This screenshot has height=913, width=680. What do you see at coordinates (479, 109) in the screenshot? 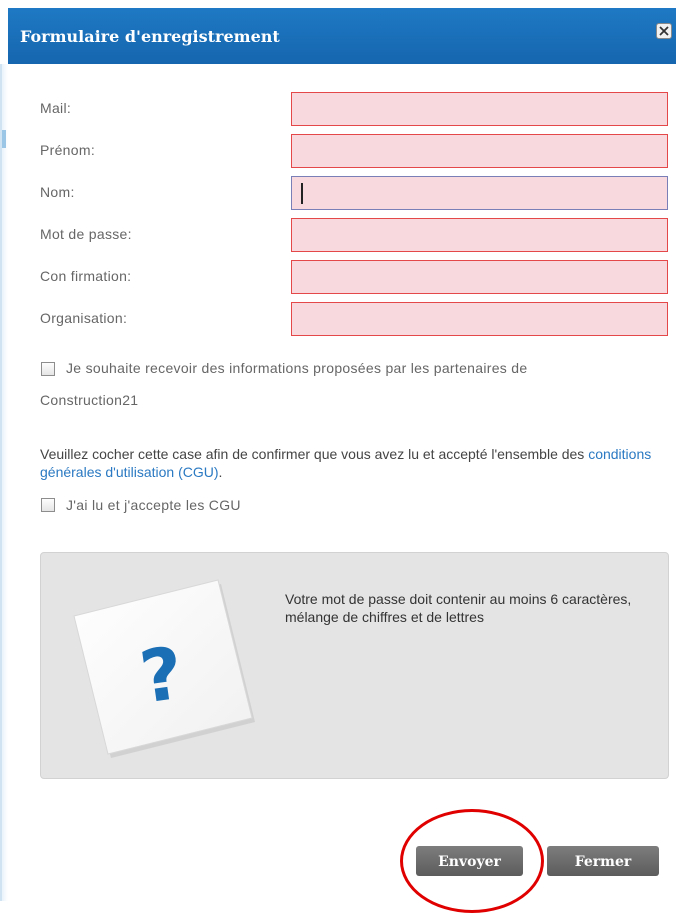
I see `mail-field` at bounding box center [479, 109].